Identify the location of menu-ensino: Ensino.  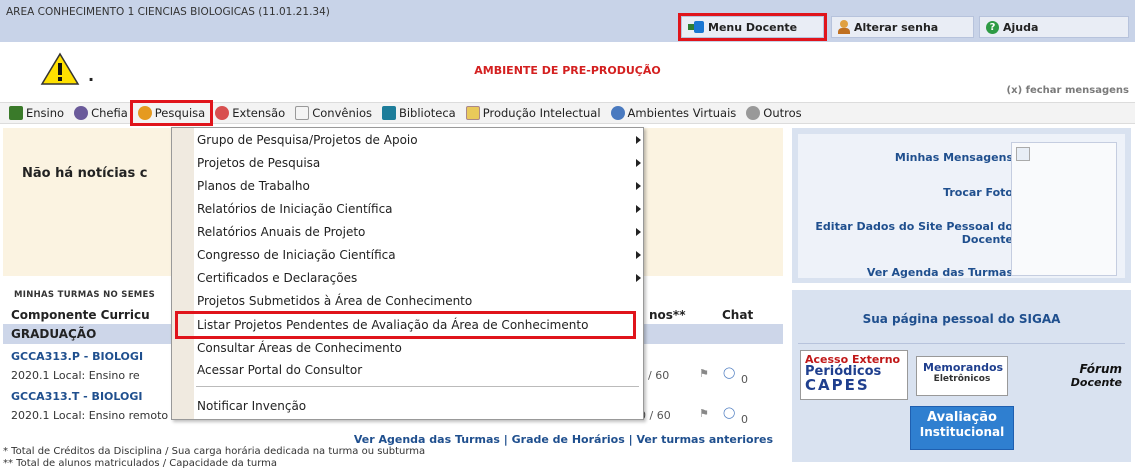
(36, 113).